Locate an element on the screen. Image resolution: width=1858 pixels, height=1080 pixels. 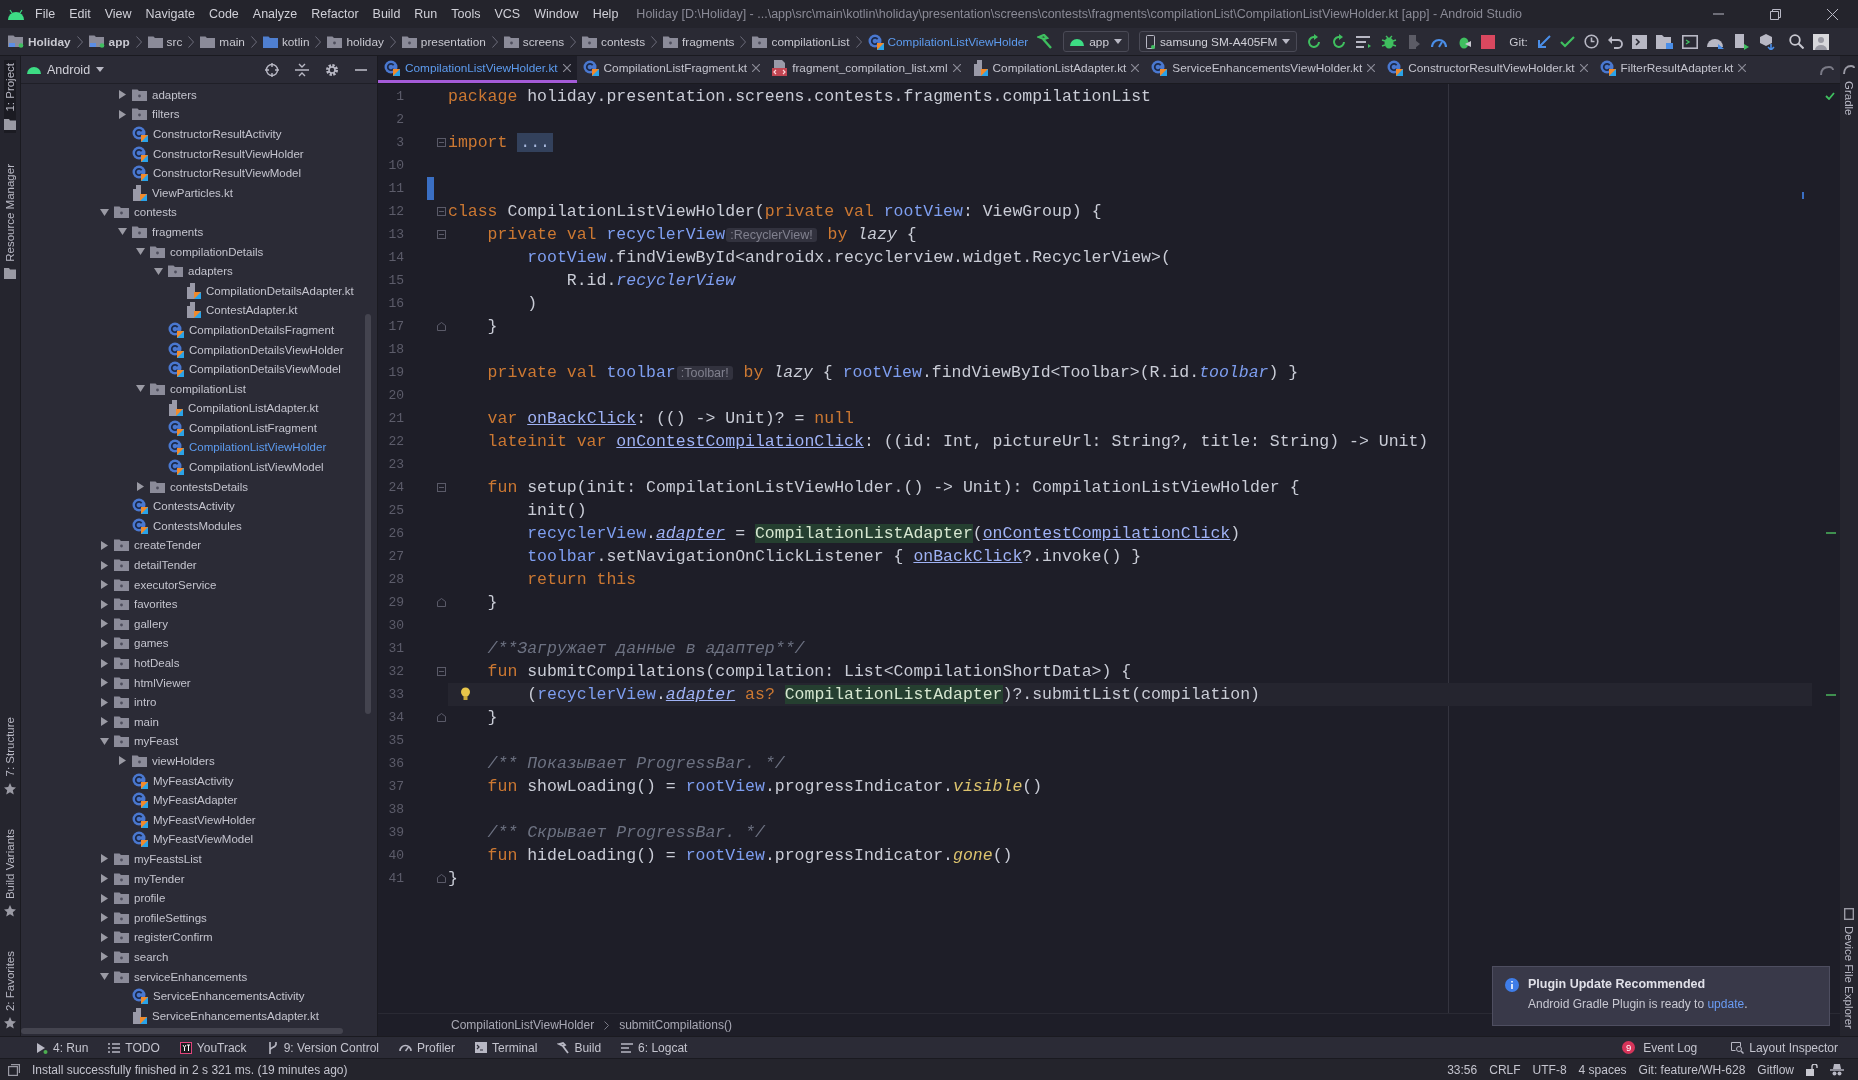
tool-window-button: 6: Logcat is located at coordinates (654, 1047).